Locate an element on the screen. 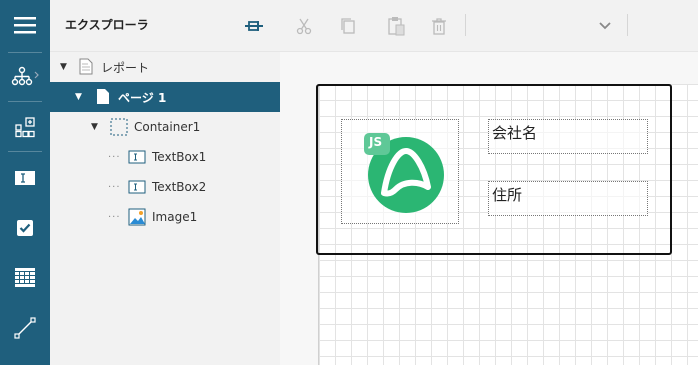 The image size is (698, 365). app-logo: JS is located at coordinates (400, 172).